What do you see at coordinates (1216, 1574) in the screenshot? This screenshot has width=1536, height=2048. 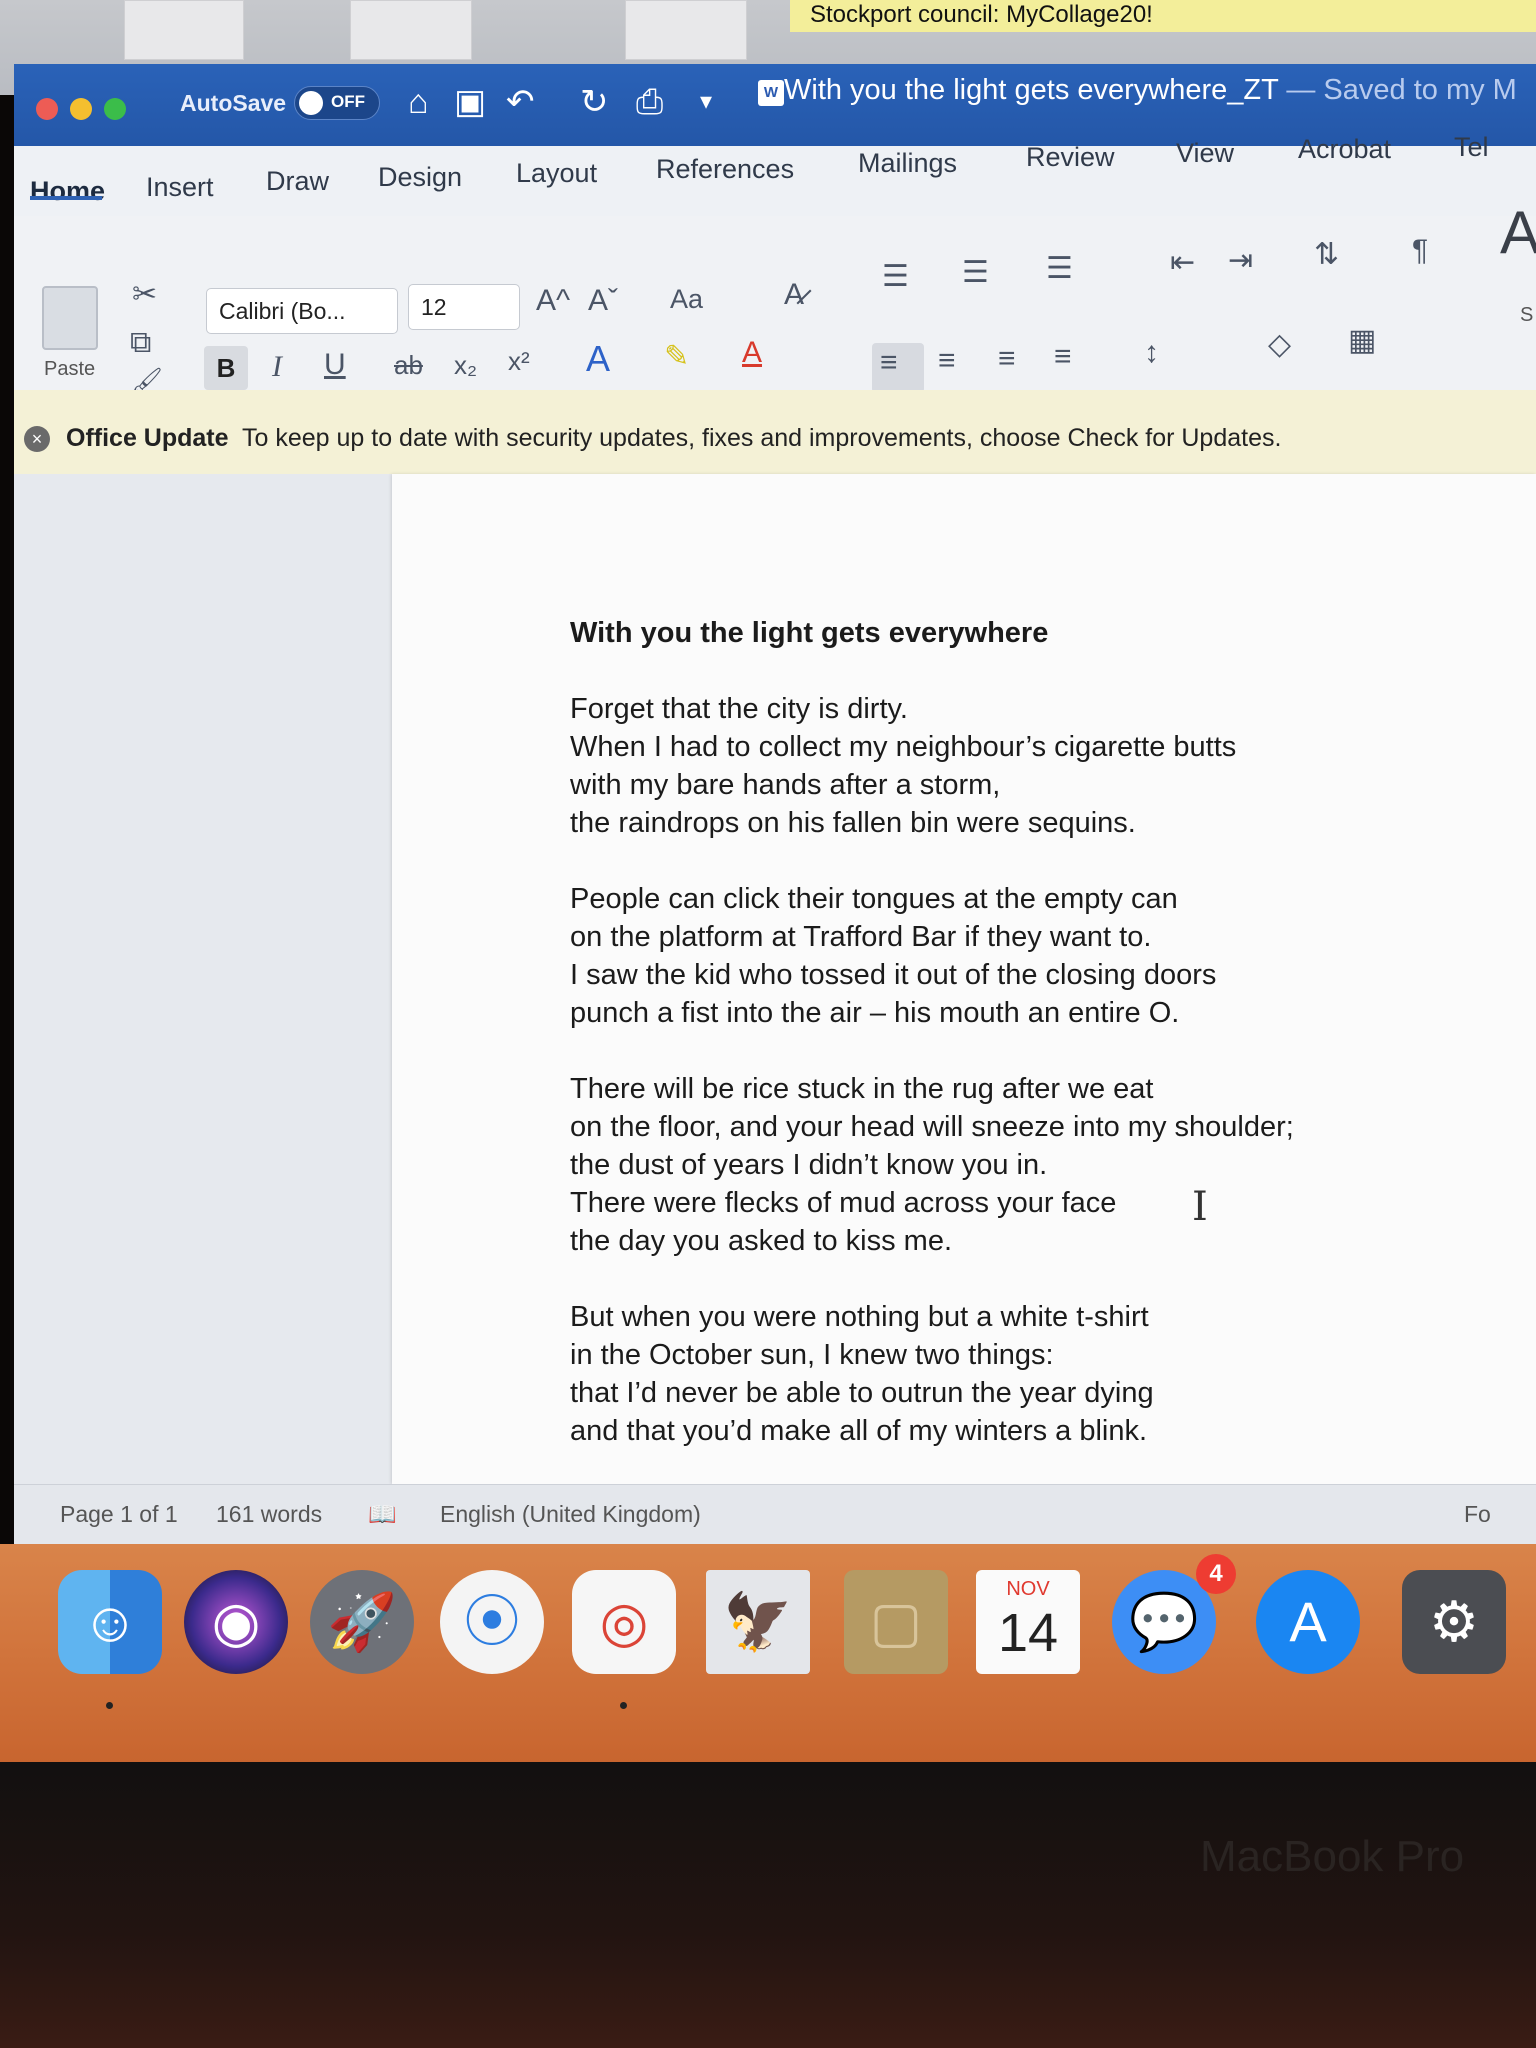 I see `messages-badge: 4` at bounding box center [1216, 1574].